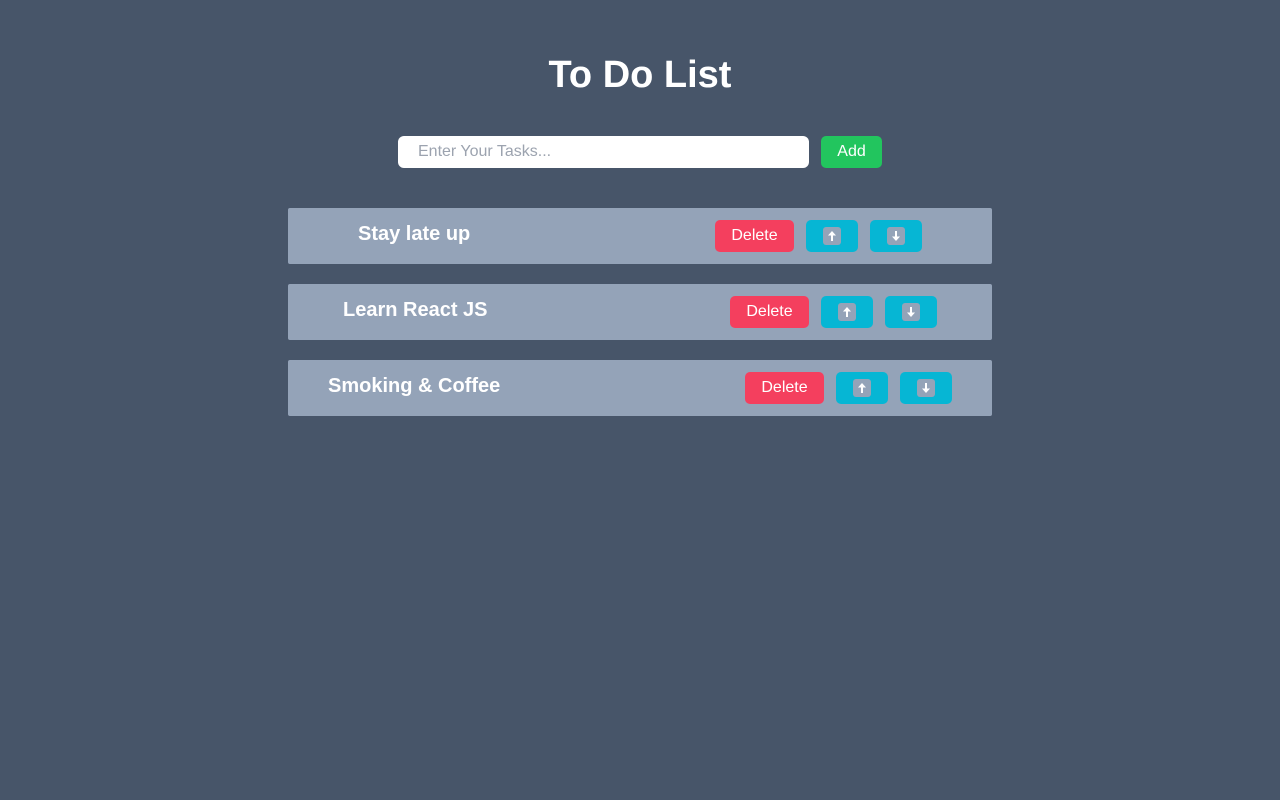 Image resolution: width=1280 pixels, height=800 pixels. Describe the element at coordinates (640, 236) in the screenshot. I see `task-row: Stay late up Delete` at that location.